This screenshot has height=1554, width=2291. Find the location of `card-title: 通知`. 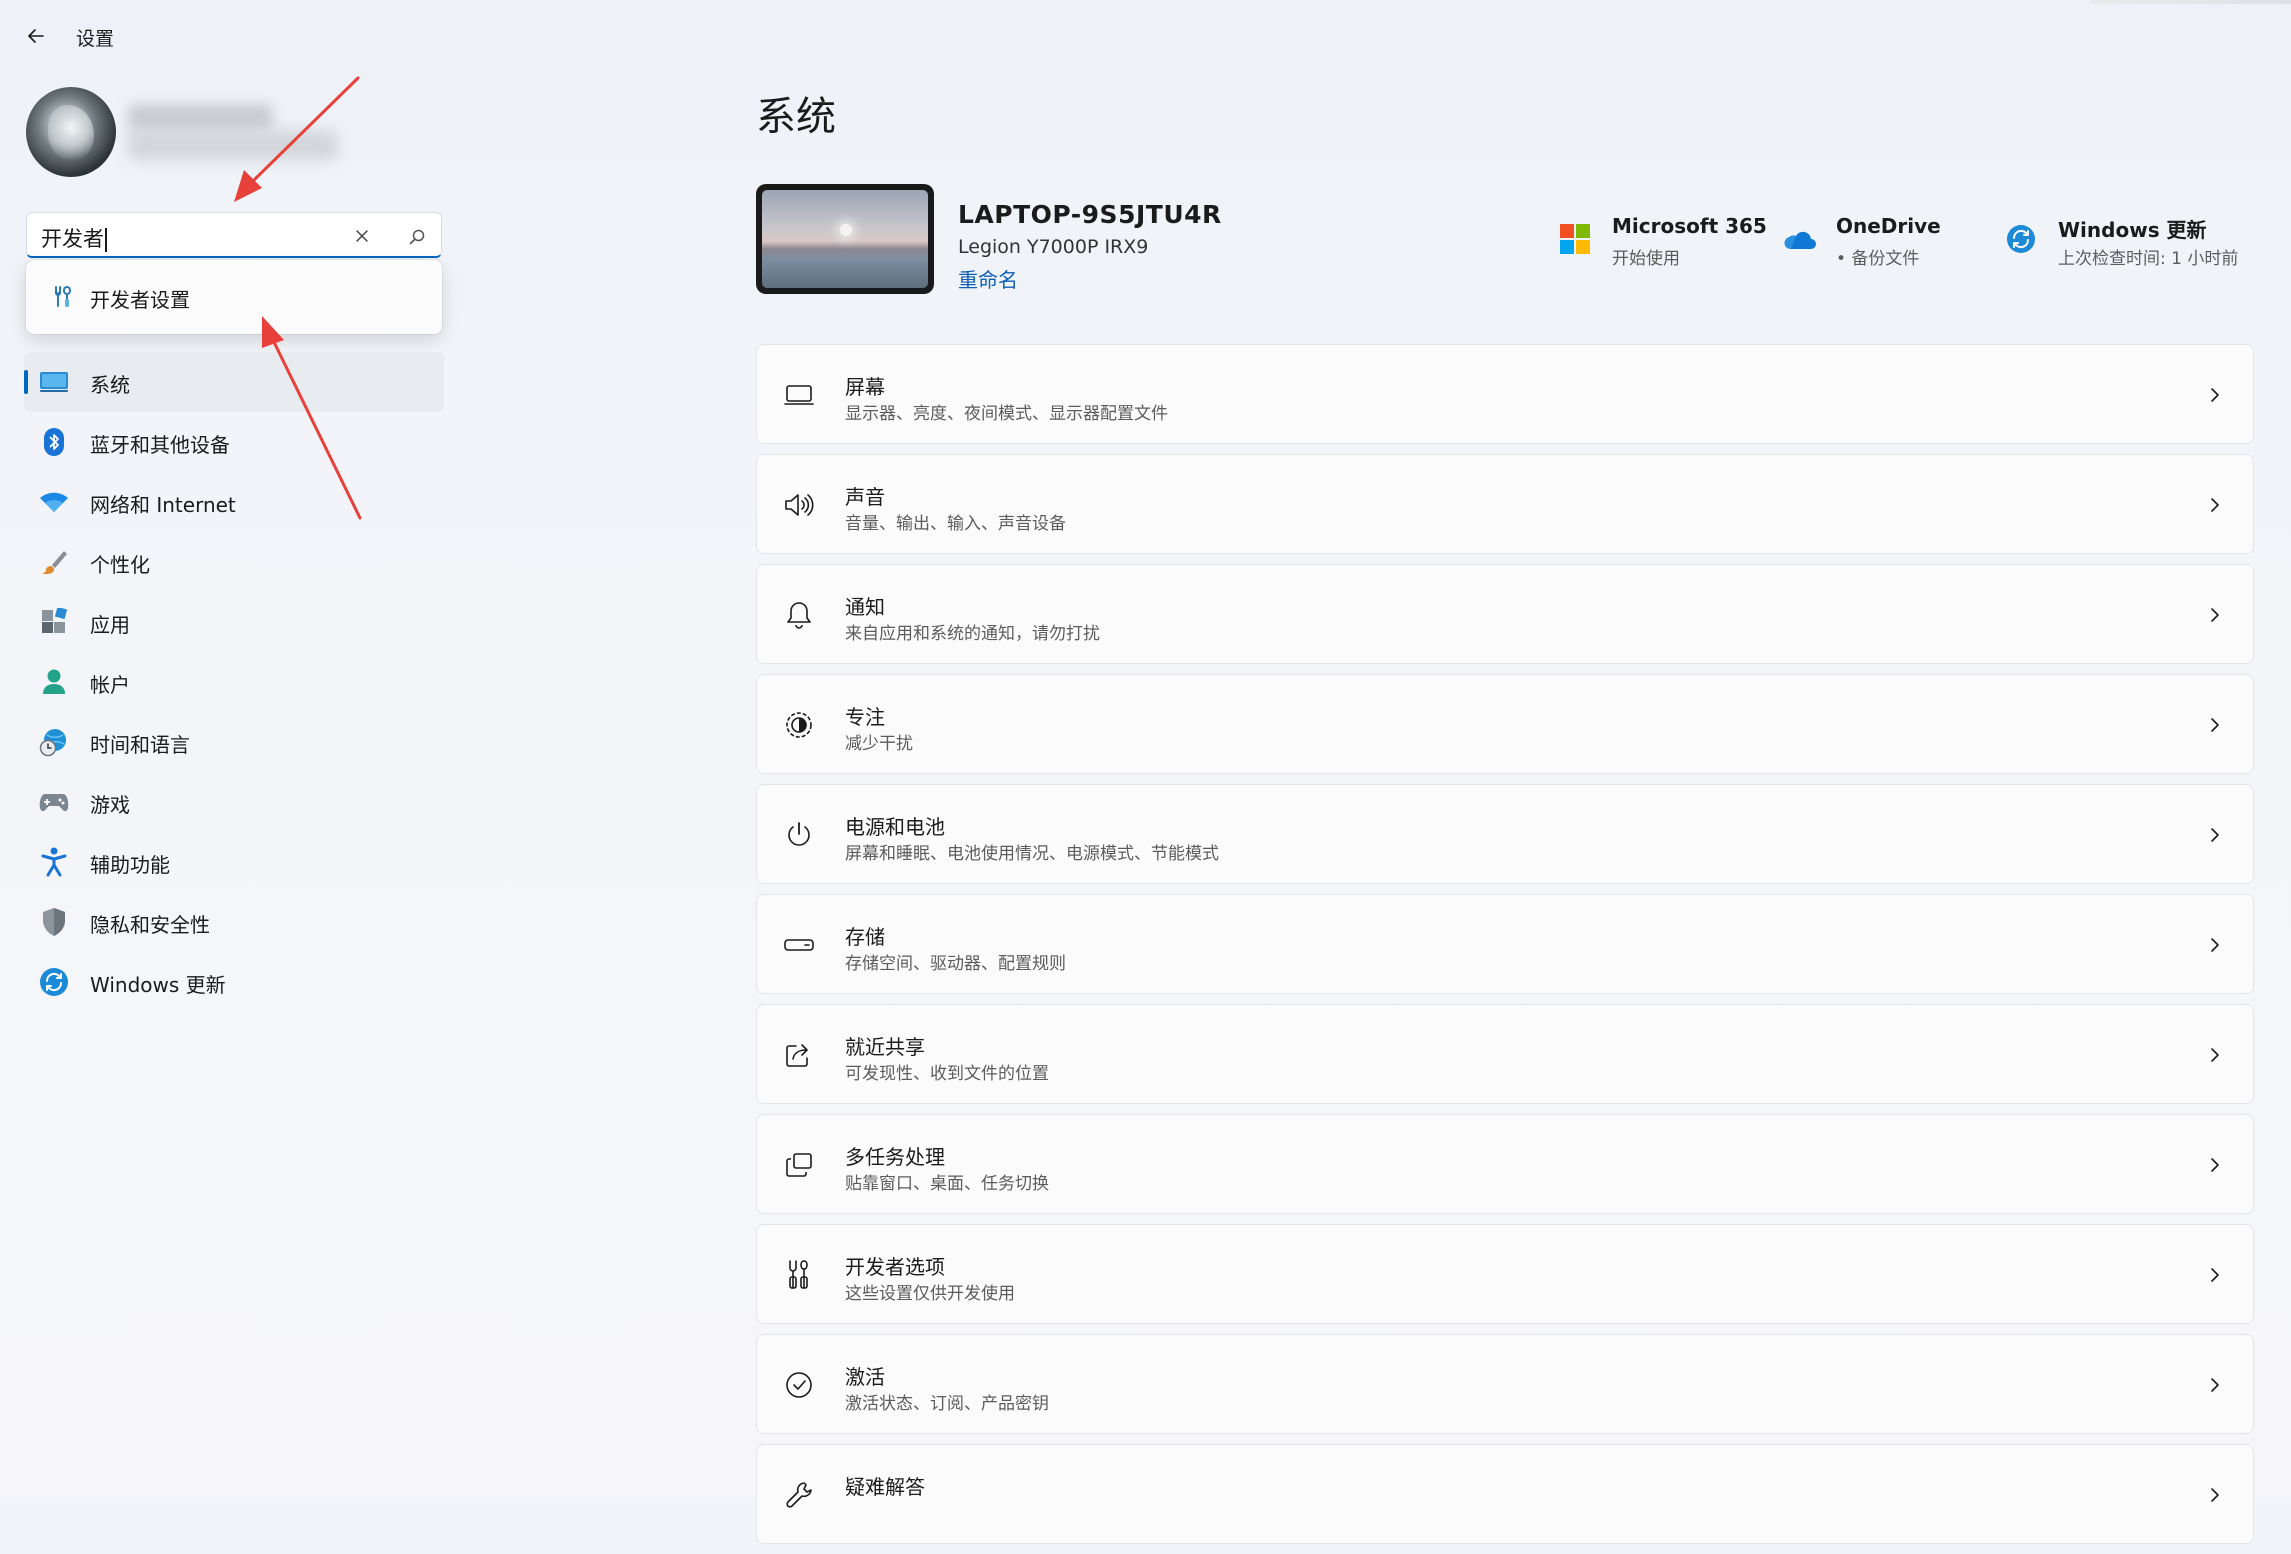

card-title: 通知 is located at coordinates (865, 607).